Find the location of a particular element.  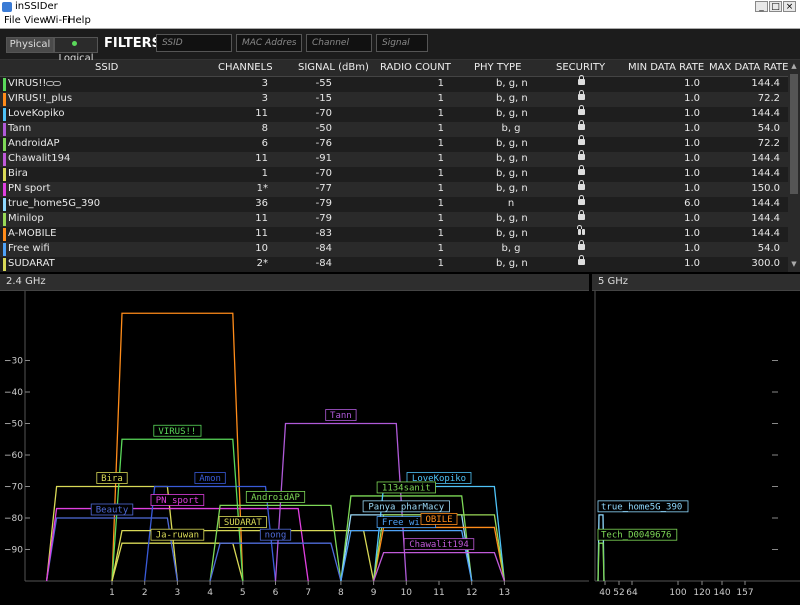

col-max-rate: MAX DATA RATE is located at coordinates (748, 67).